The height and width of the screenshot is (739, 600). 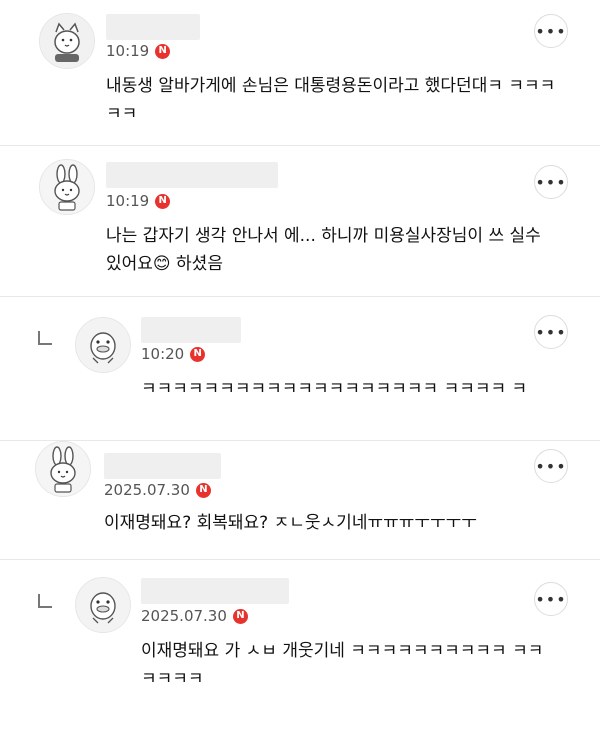 I want to click on comment-meta: 10:20 N, so click(x=173, y=354).